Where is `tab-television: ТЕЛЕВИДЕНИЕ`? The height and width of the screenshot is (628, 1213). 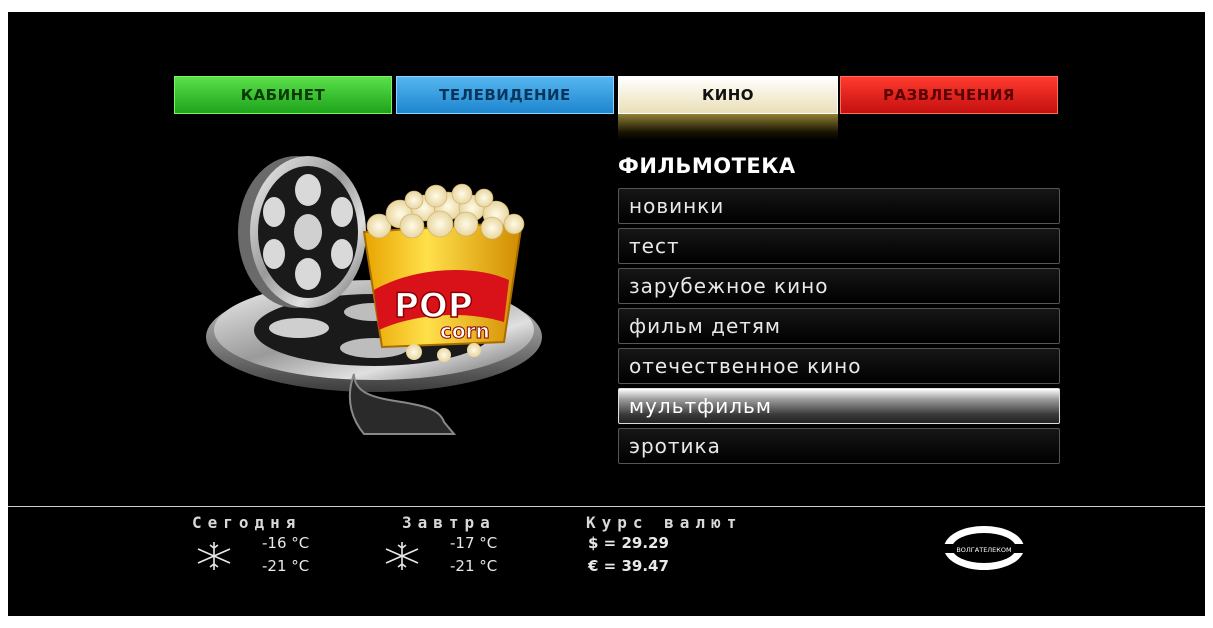 tab-television: ТЕЛЕВИДЕНИЕ is located at coordinates (505, 95).